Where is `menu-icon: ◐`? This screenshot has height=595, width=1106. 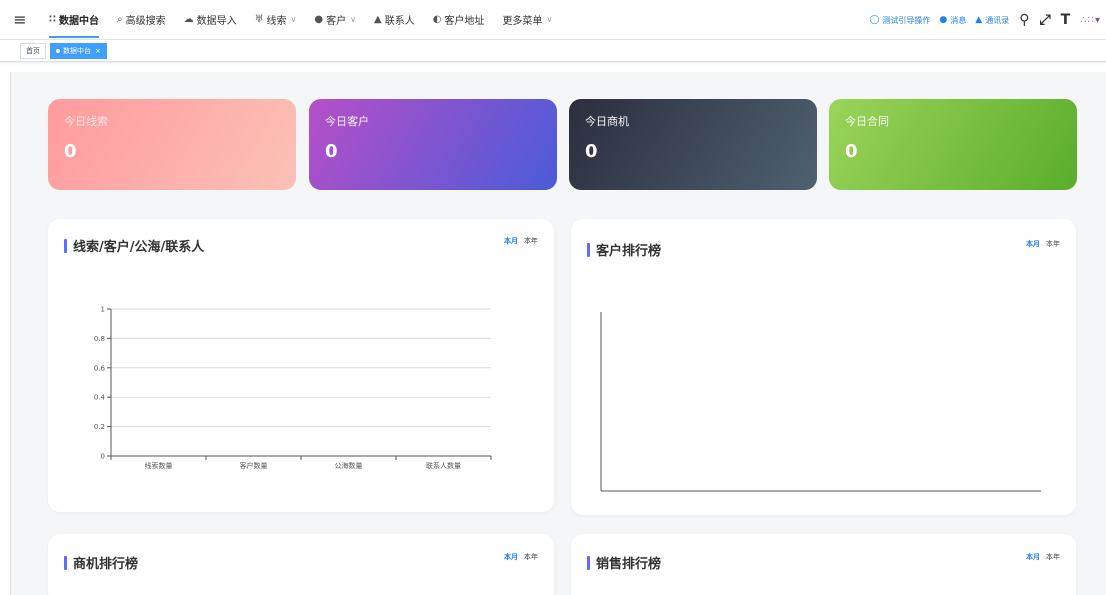
menu-icon: ◐ is located at coordinates (437, 19).